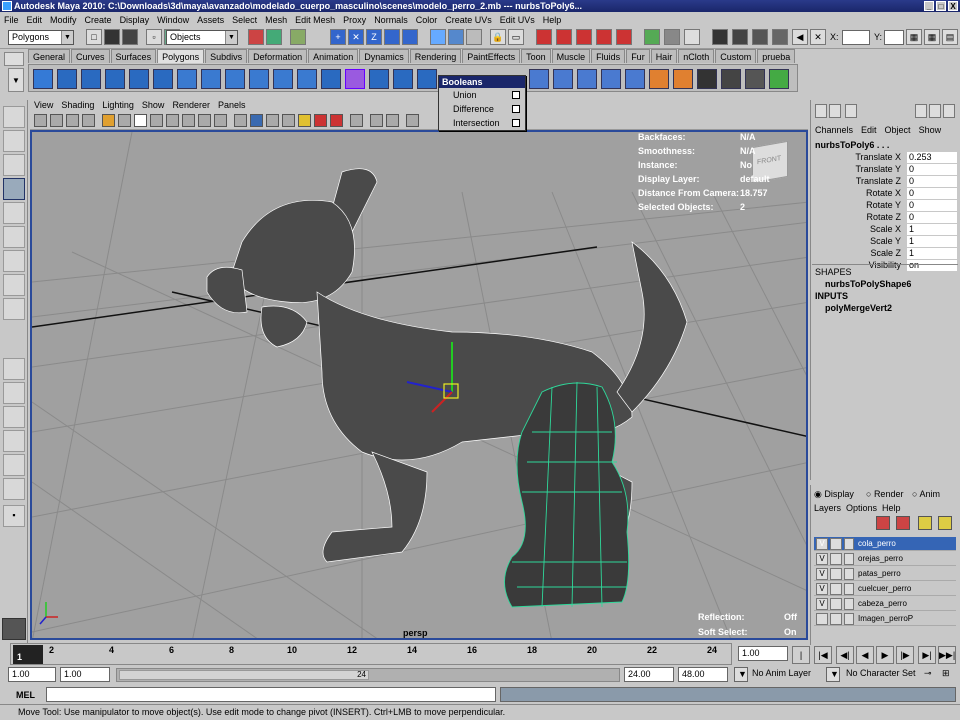 This screenshot has width=960, height=720. What do you see at coordinates (517, 20) in the screenshot?
I see `menu-edit-uvs: Edit UVs` at bounding box center [517, 20].